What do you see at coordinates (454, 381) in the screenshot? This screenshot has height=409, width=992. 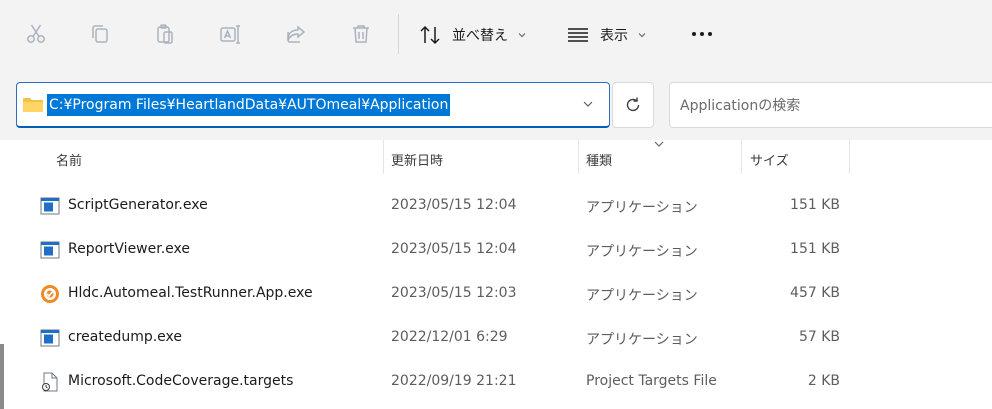 I see `file-date: 2022/09/19 21:21` at bounding box center [454, 381].